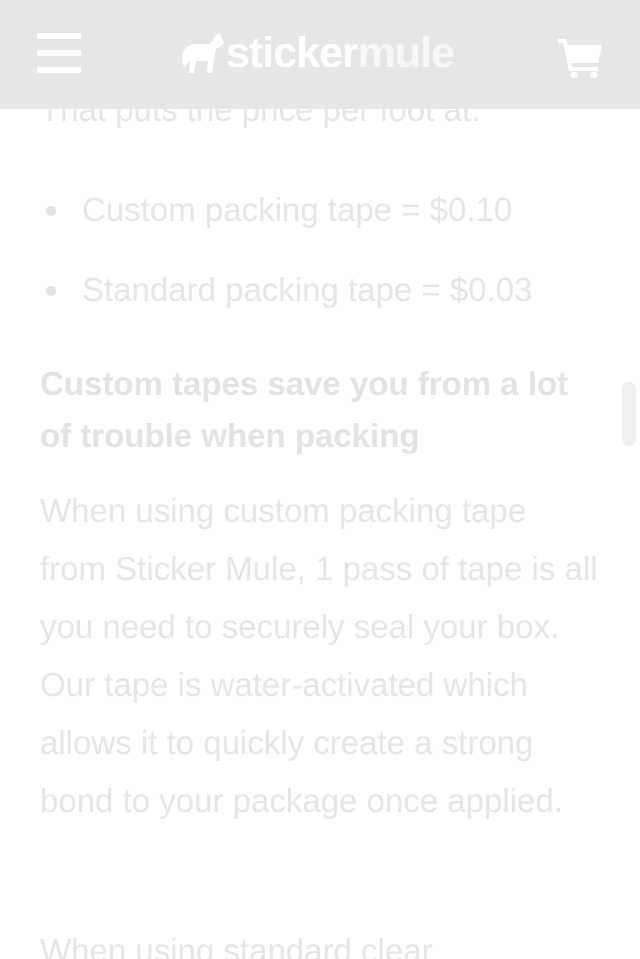  I want to click on sticker-mule-logo: sticker mule, so click(317, 53).